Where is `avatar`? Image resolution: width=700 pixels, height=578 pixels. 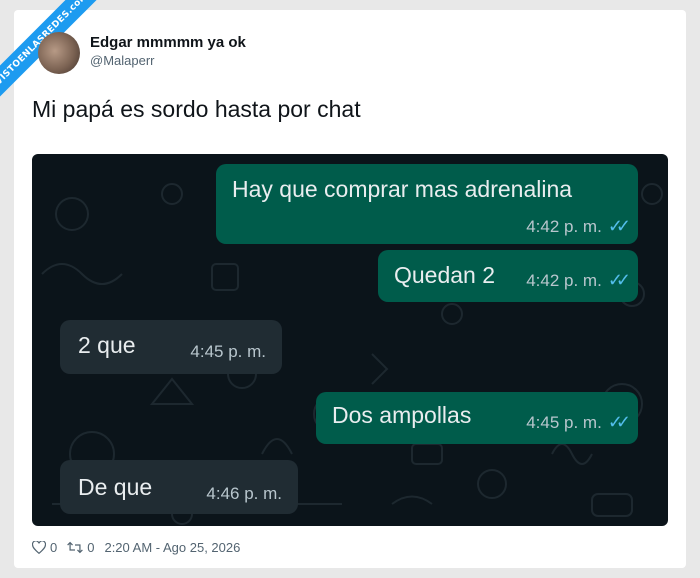
avatar is located at coordinates (59, 53).